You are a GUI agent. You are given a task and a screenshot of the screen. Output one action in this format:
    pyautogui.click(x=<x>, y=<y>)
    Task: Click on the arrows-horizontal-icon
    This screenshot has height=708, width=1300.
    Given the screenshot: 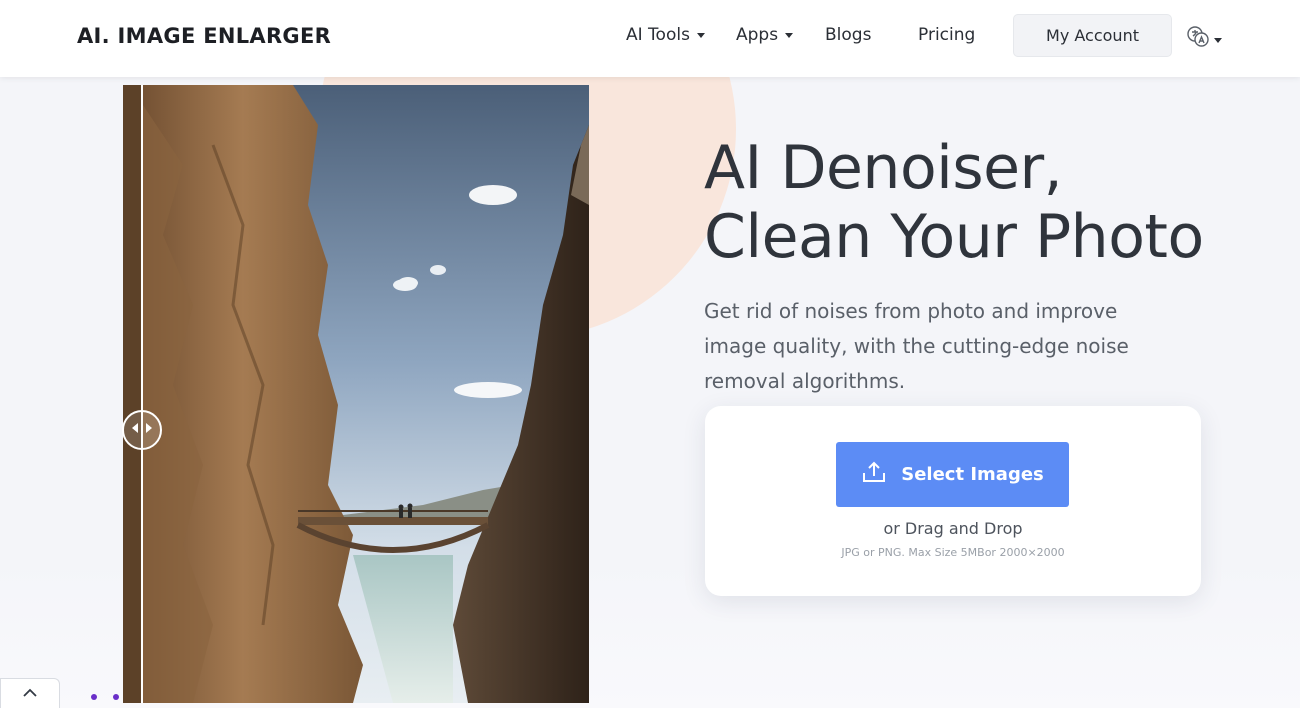 What is the action you would take?
    pyautogui.click(x=142, y=430)
    